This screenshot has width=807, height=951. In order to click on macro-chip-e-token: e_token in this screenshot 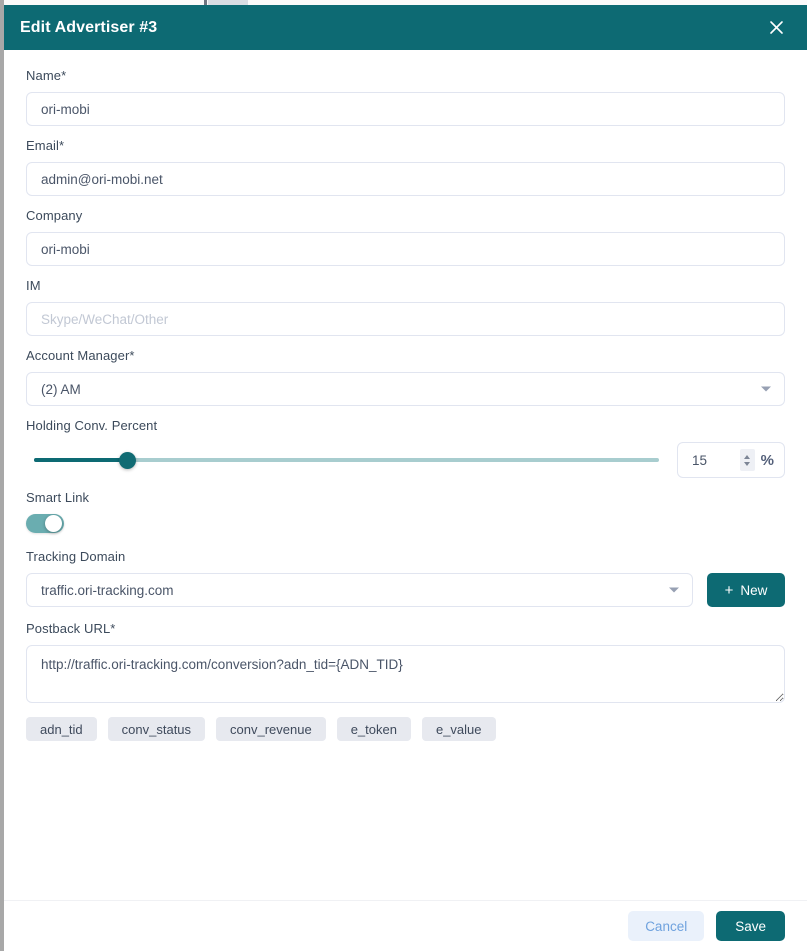, I will do `click(373, 729)`.